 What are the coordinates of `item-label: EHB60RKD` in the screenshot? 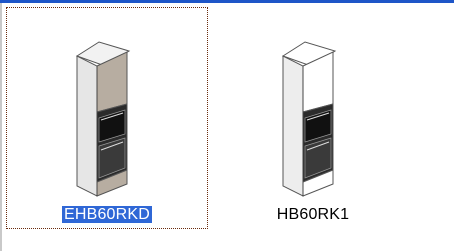 It's located at (107, 214).